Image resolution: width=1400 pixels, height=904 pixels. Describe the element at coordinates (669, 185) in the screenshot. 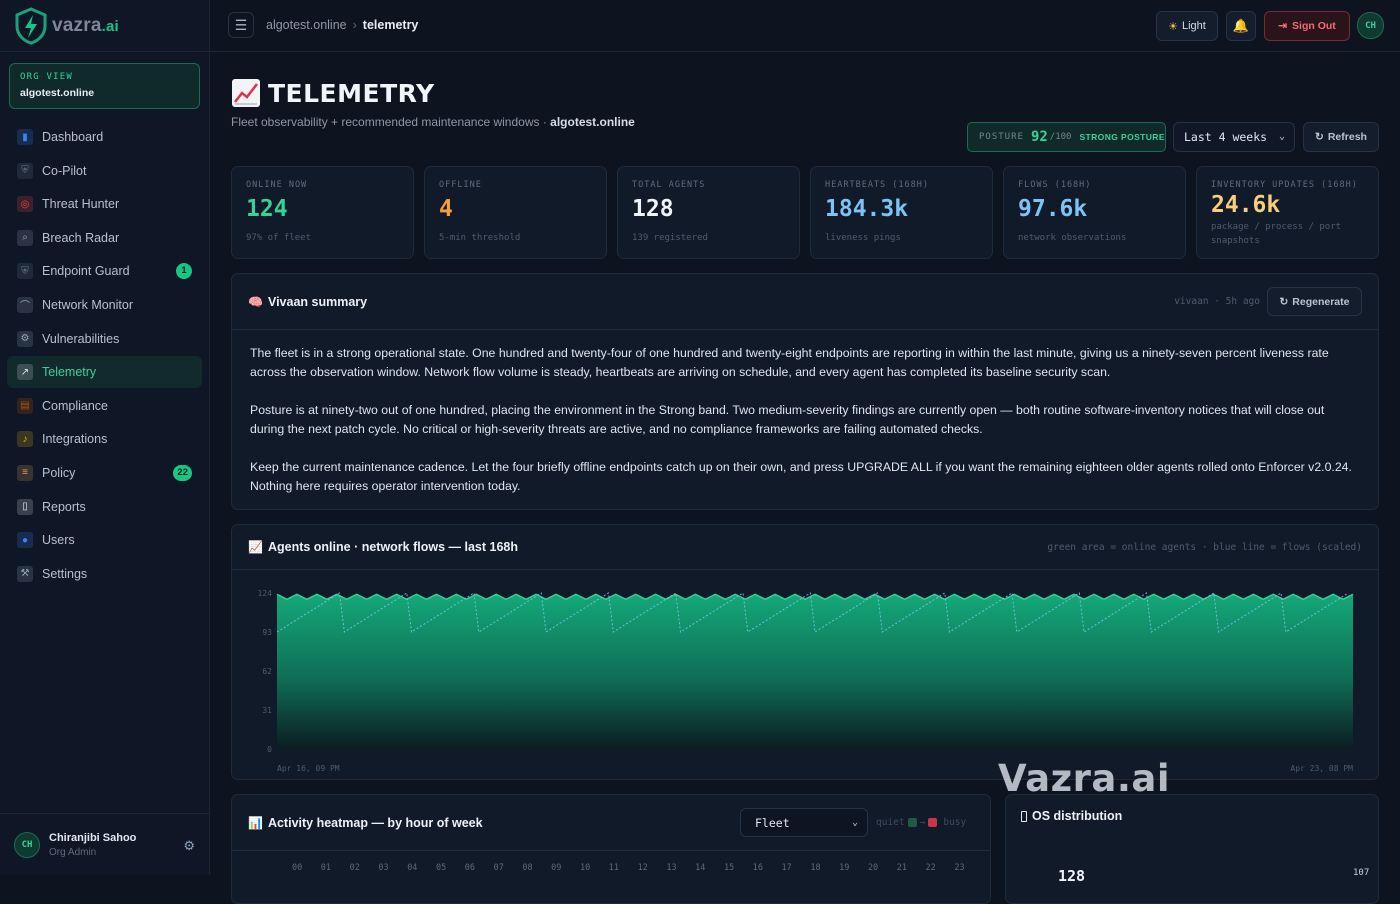

I see `kpi-label: TOTAL AGENTS` at that location.